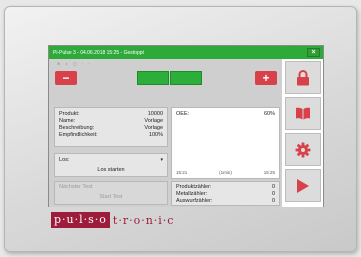 The height and width of the screenshot is (257, 361). I want to click on info-value: 100%, so click(155, 135).